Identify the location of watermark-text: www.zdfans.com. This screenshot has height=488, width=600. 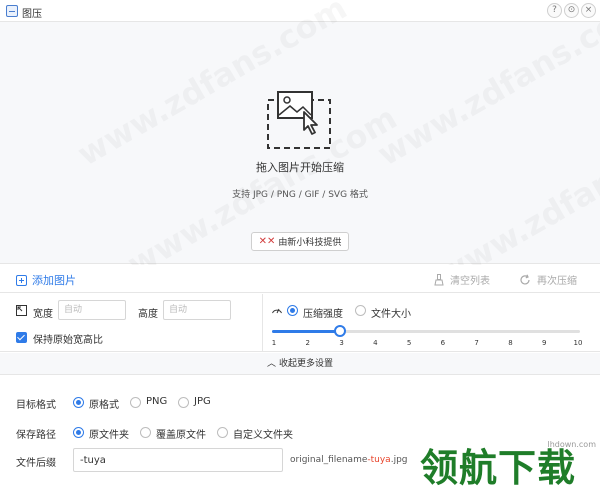
(485, 86).